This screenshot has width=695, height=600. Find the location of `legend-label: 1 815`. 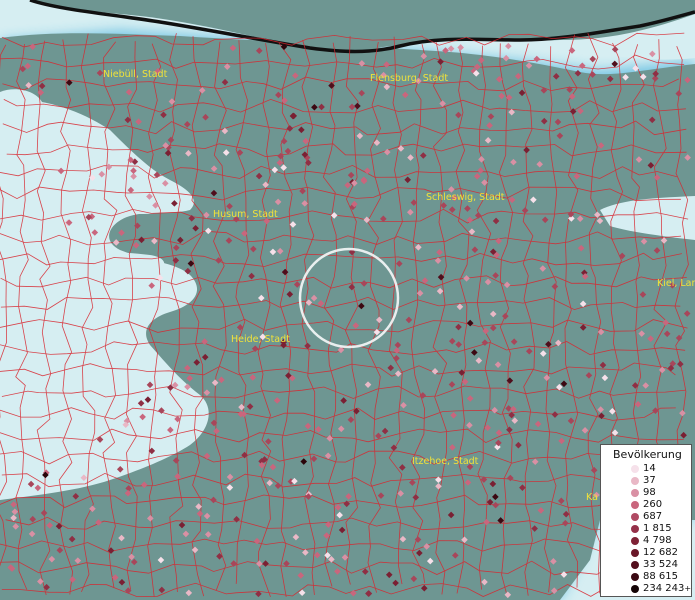

legend-label: 1 815 is located at coordinates (657, 528).